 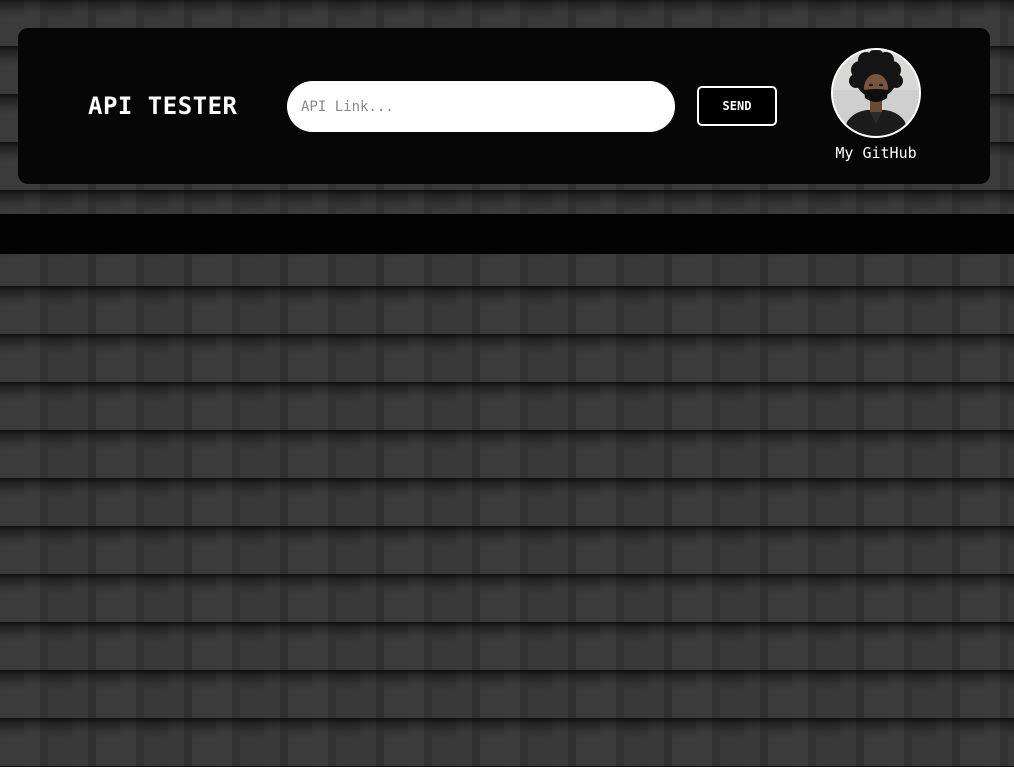 I want to click on avatar, so click(x=876, y=93).